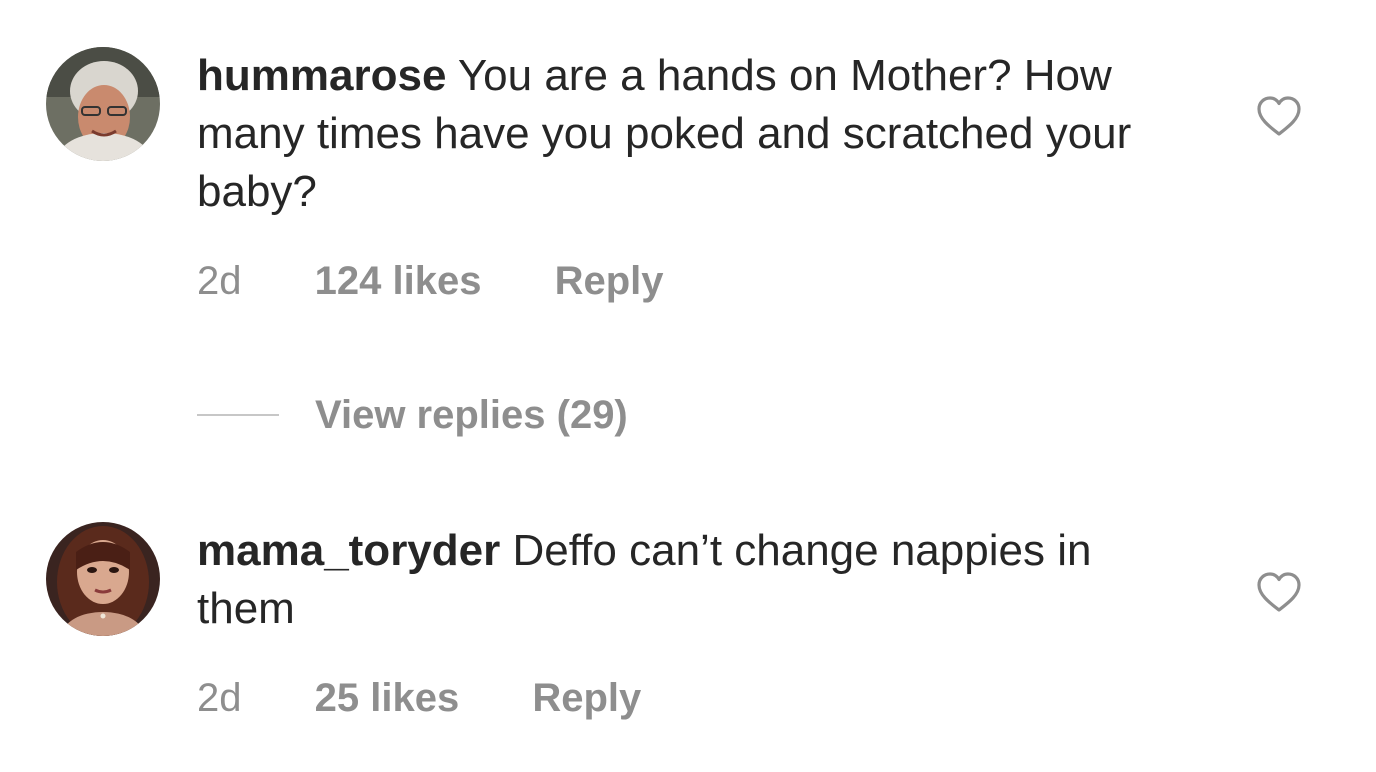 The image size is (1376, 772). What do you see at coordinates (387, 698) in the screenshot?
I see `comment-likes-count: 25 likes` at bounding box center [387, 698].